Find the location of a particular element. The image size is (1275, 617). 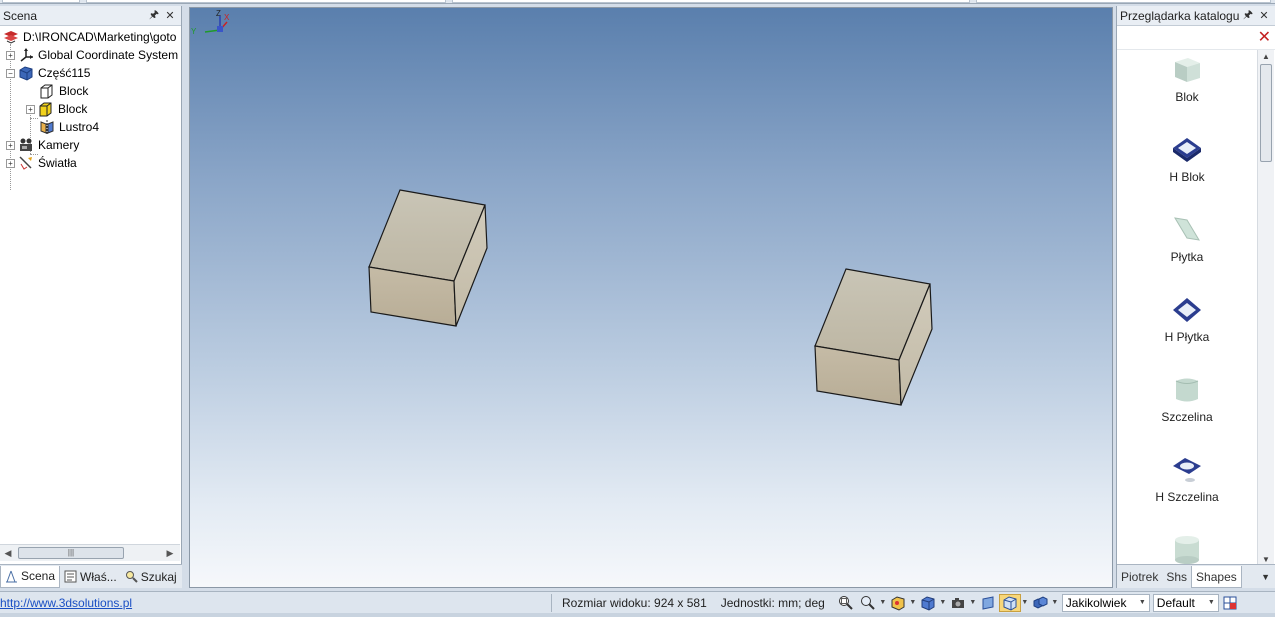

zoom-fit-button is located at coordinates (846, 603).